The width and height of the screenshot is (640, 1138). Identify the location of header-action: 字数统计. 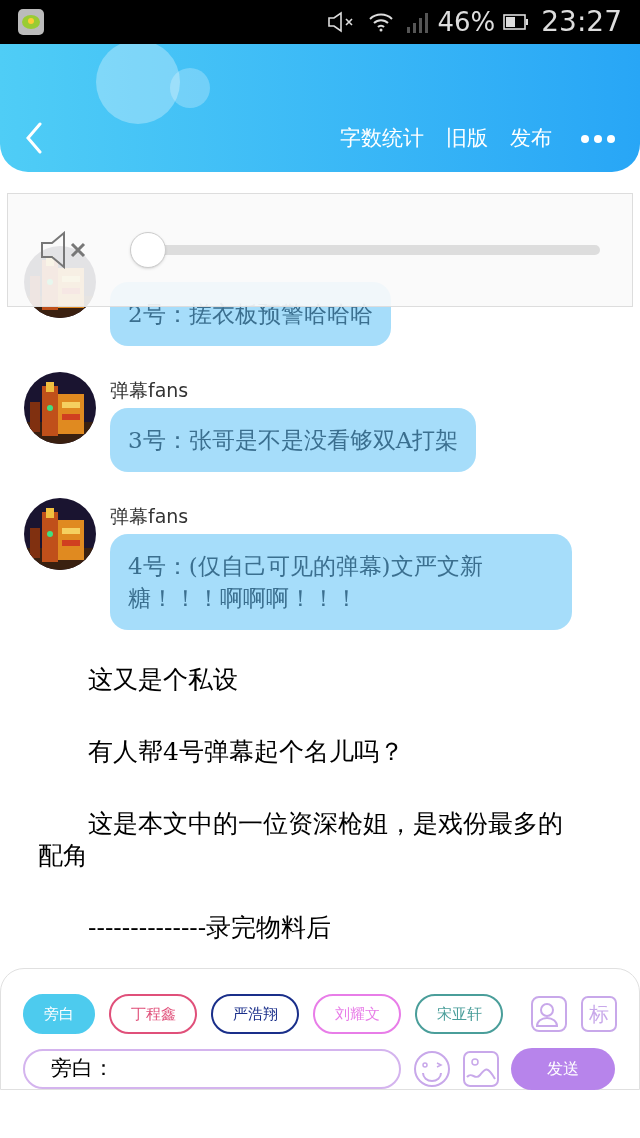
(382, 138).